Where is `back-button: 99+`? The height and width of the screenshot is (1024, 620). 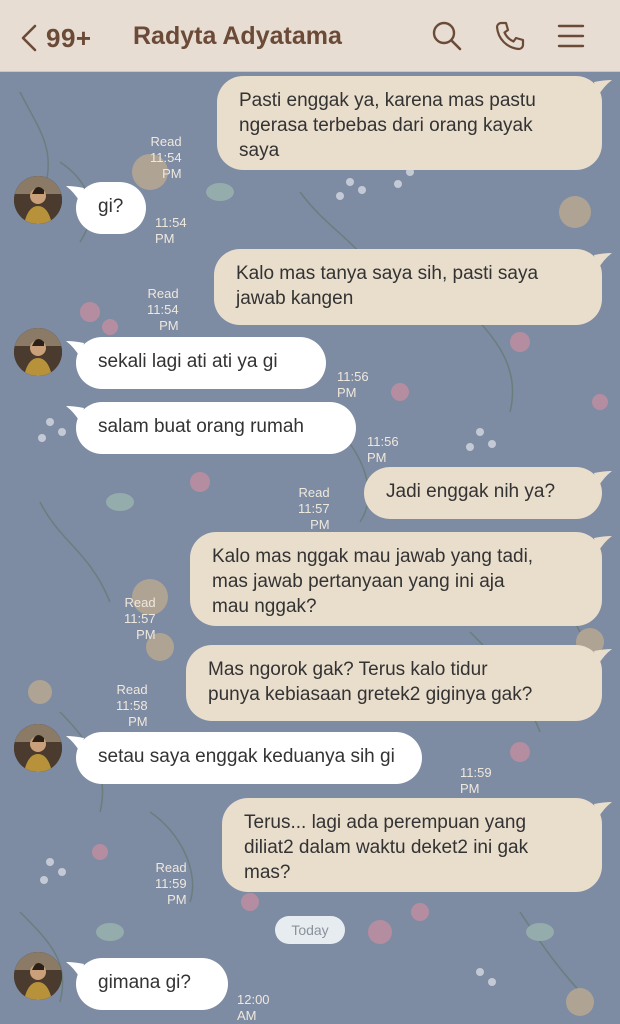
back-button: 99+ is located at coordinates (55, 38).